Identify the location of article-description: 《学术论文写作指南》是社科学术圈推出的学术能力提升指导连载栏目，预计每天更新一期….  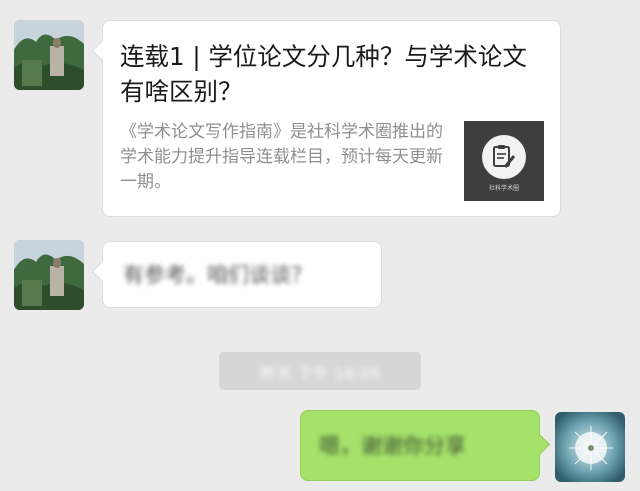
(281, 157).